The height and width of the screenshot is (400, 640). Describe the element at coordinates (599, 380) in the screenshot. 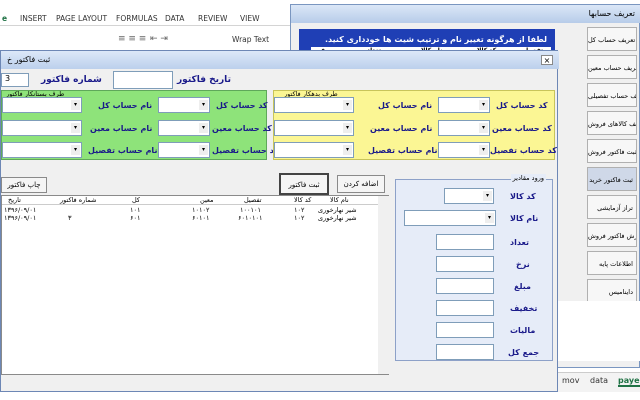

I see `sheet-tab-data: data` at that location.